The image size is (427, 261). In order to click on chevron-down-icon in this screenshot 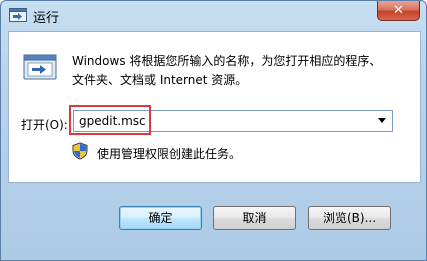, I will do `click(382, 121)`.